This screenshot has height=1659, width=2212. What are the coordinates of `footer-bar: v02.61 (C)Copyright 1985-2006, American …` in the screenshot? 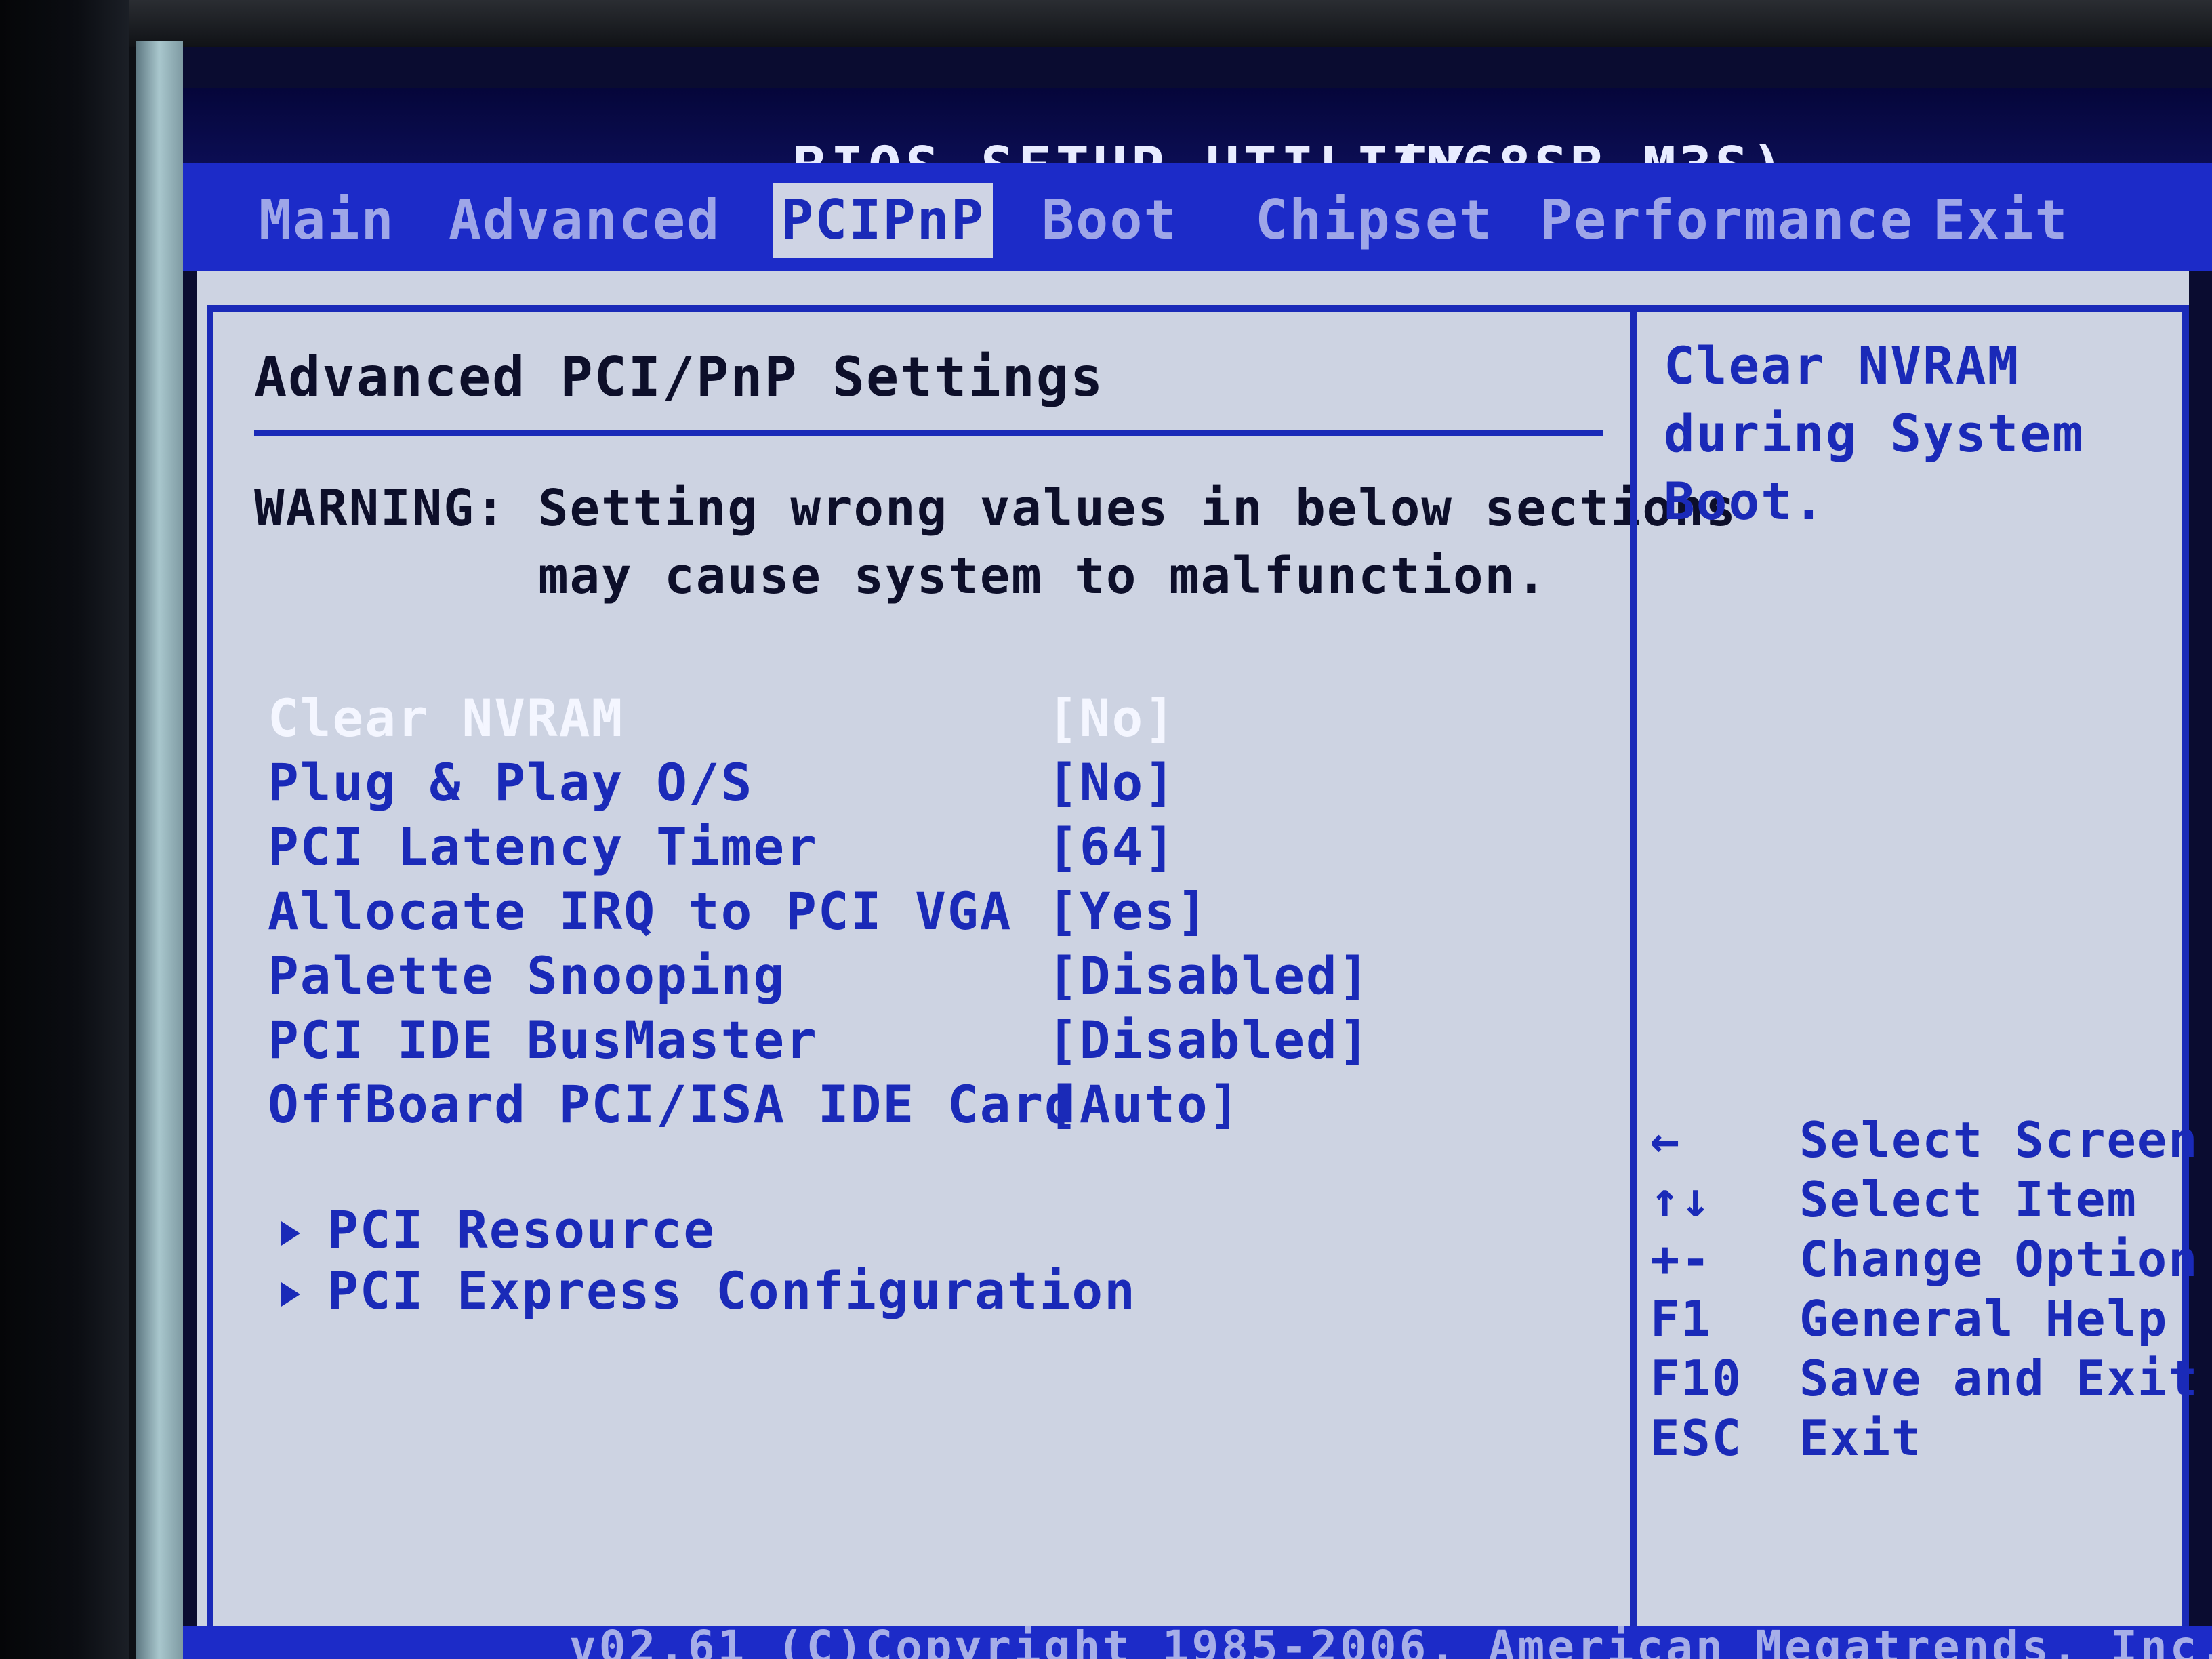 It's located at (1197, 1643).